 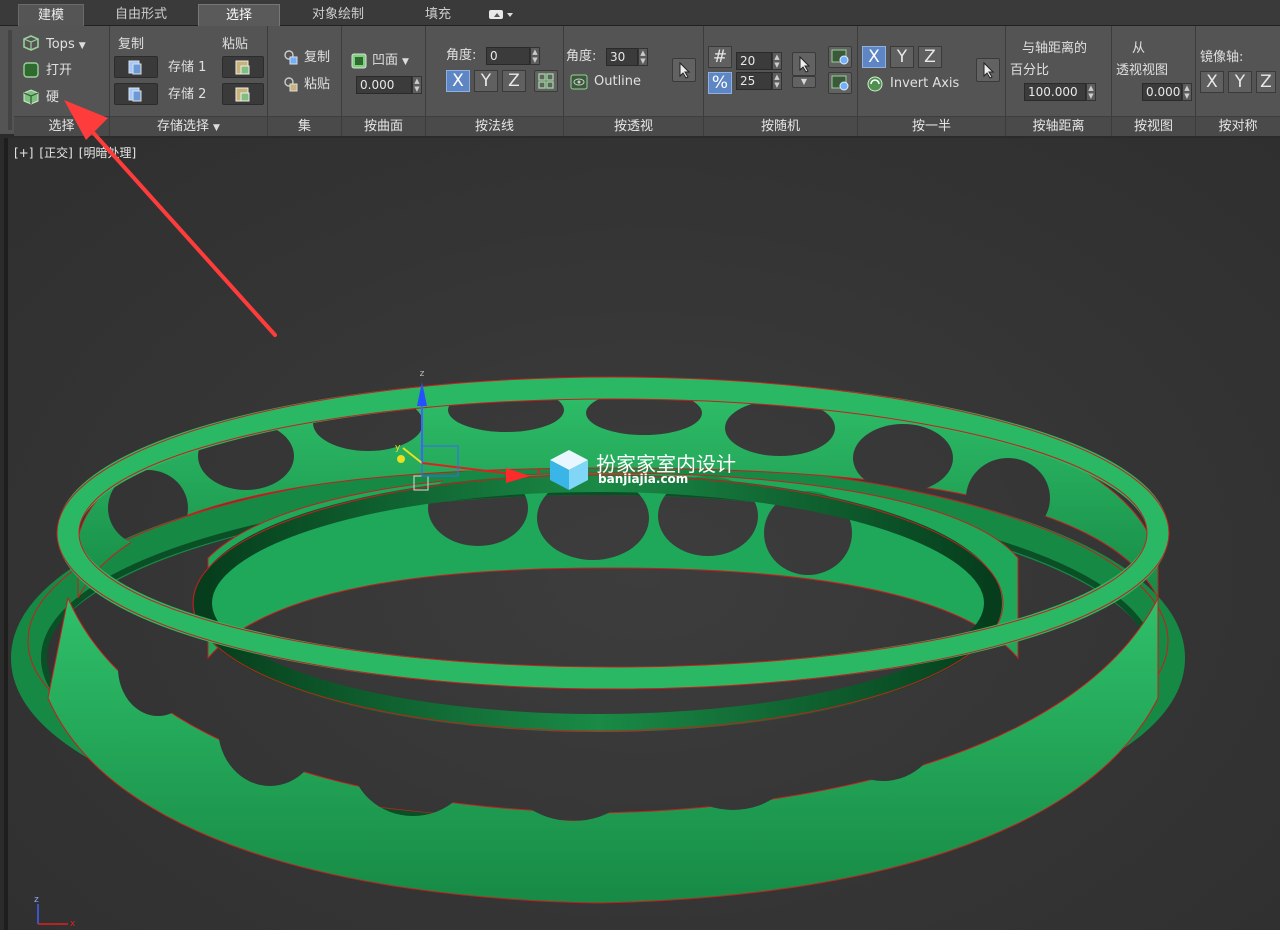 What do you see at coordinates (535, 56) in the screenshot?
I see `normal-angle-spinner: ▲ ▼` at bounding box center [535, 56].